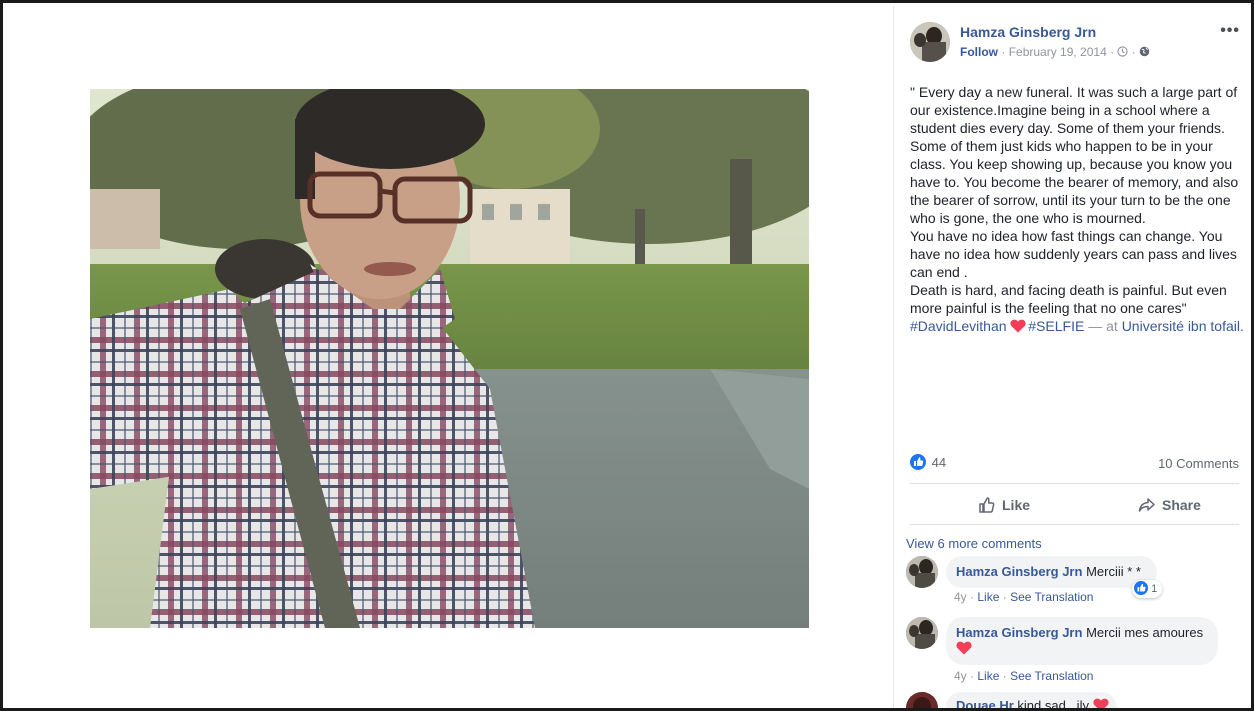 This screenshot has width=1254, height=711. I want to click on avatar-image, so click(930, 42).